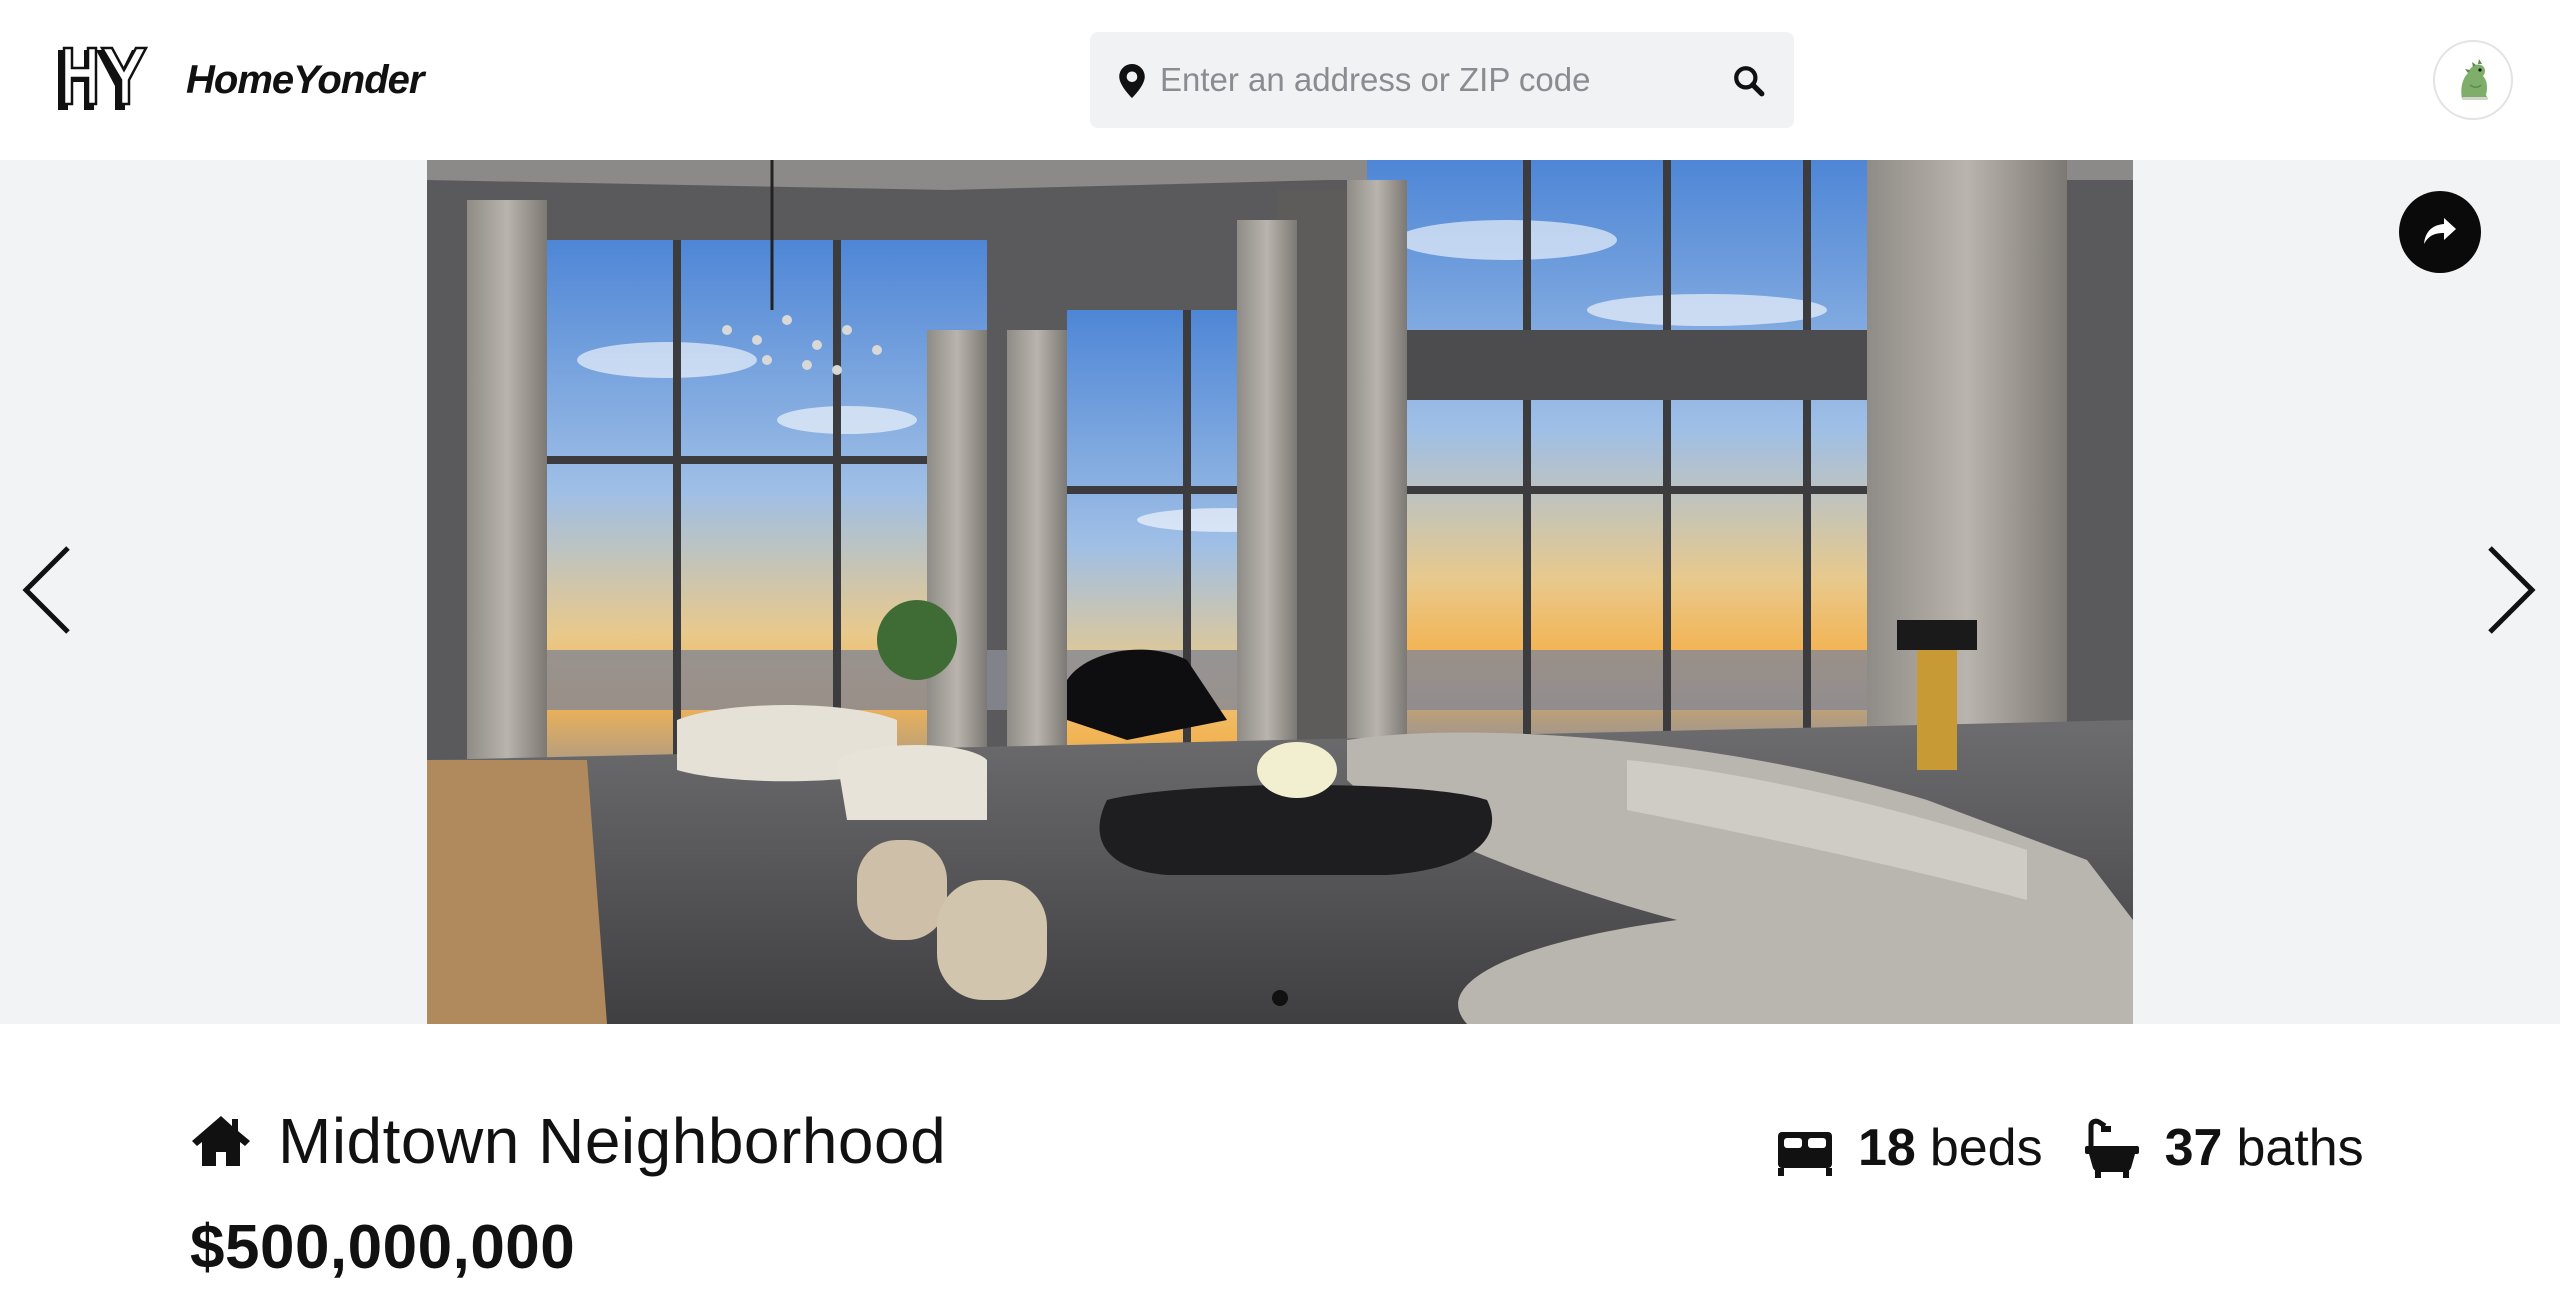  What do you see at coordinates (2111, 1148) in the screenshot?
I see `bathtub-icon` at bounding box center [2111, 1148].